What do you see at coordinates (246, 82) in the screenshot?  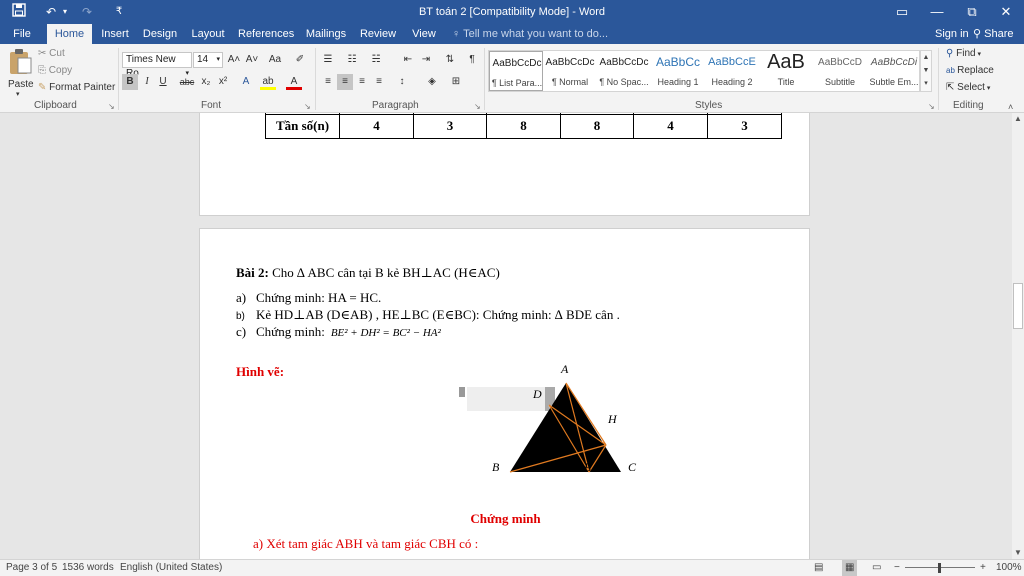 I see `text-effects-button: A` at bounding box center [246, 82].